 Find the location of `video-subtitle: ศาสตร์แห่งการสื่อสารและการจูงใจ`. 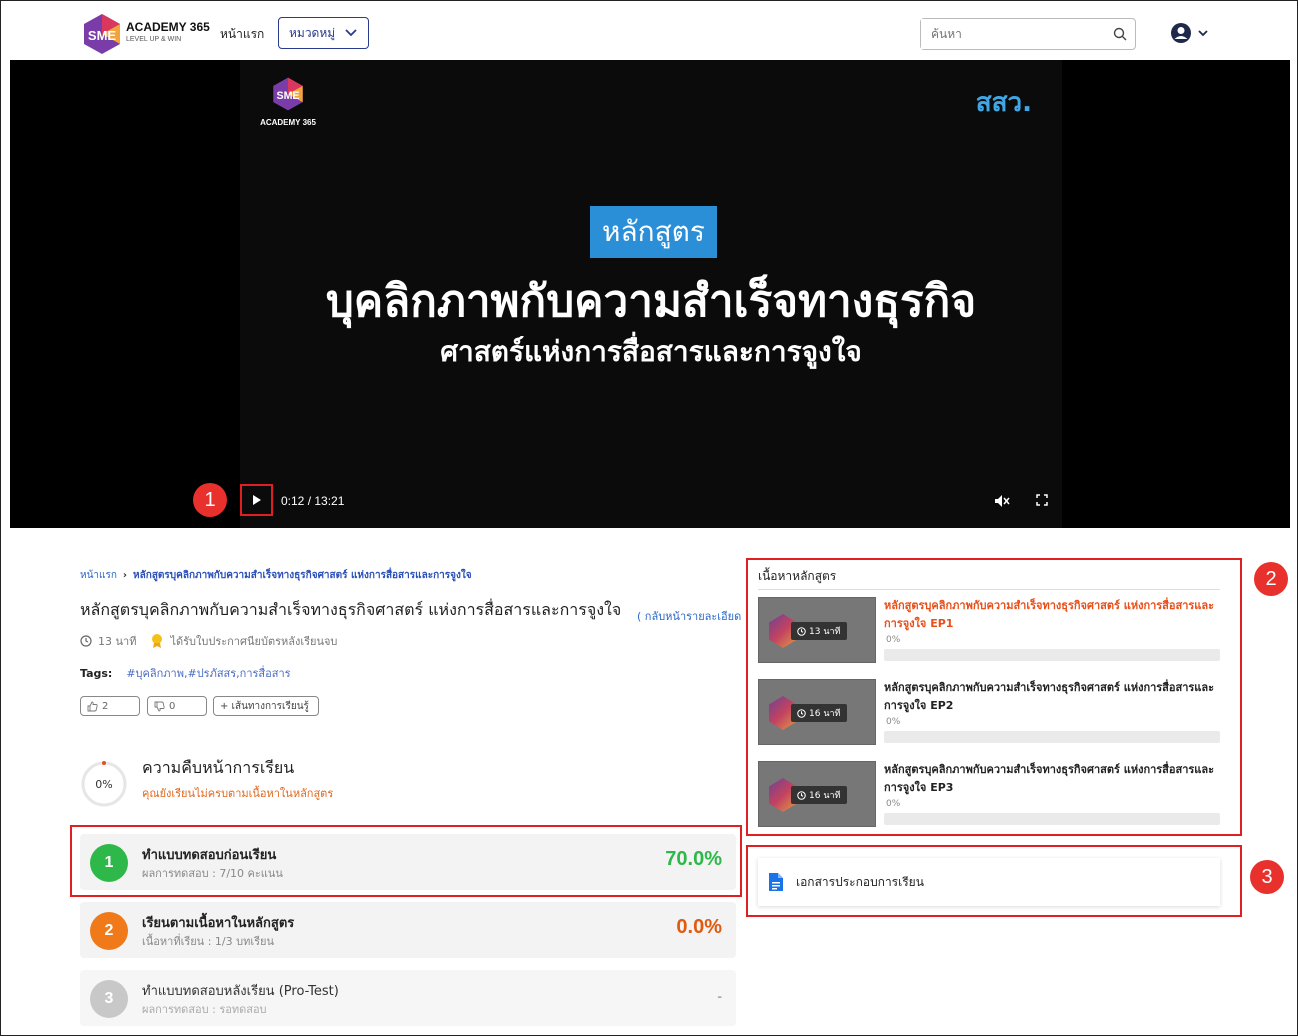

video-subtitle: ศาสตร์แห่งการสื่อสารและการจูงใจ is located at coordinates (651, 351).